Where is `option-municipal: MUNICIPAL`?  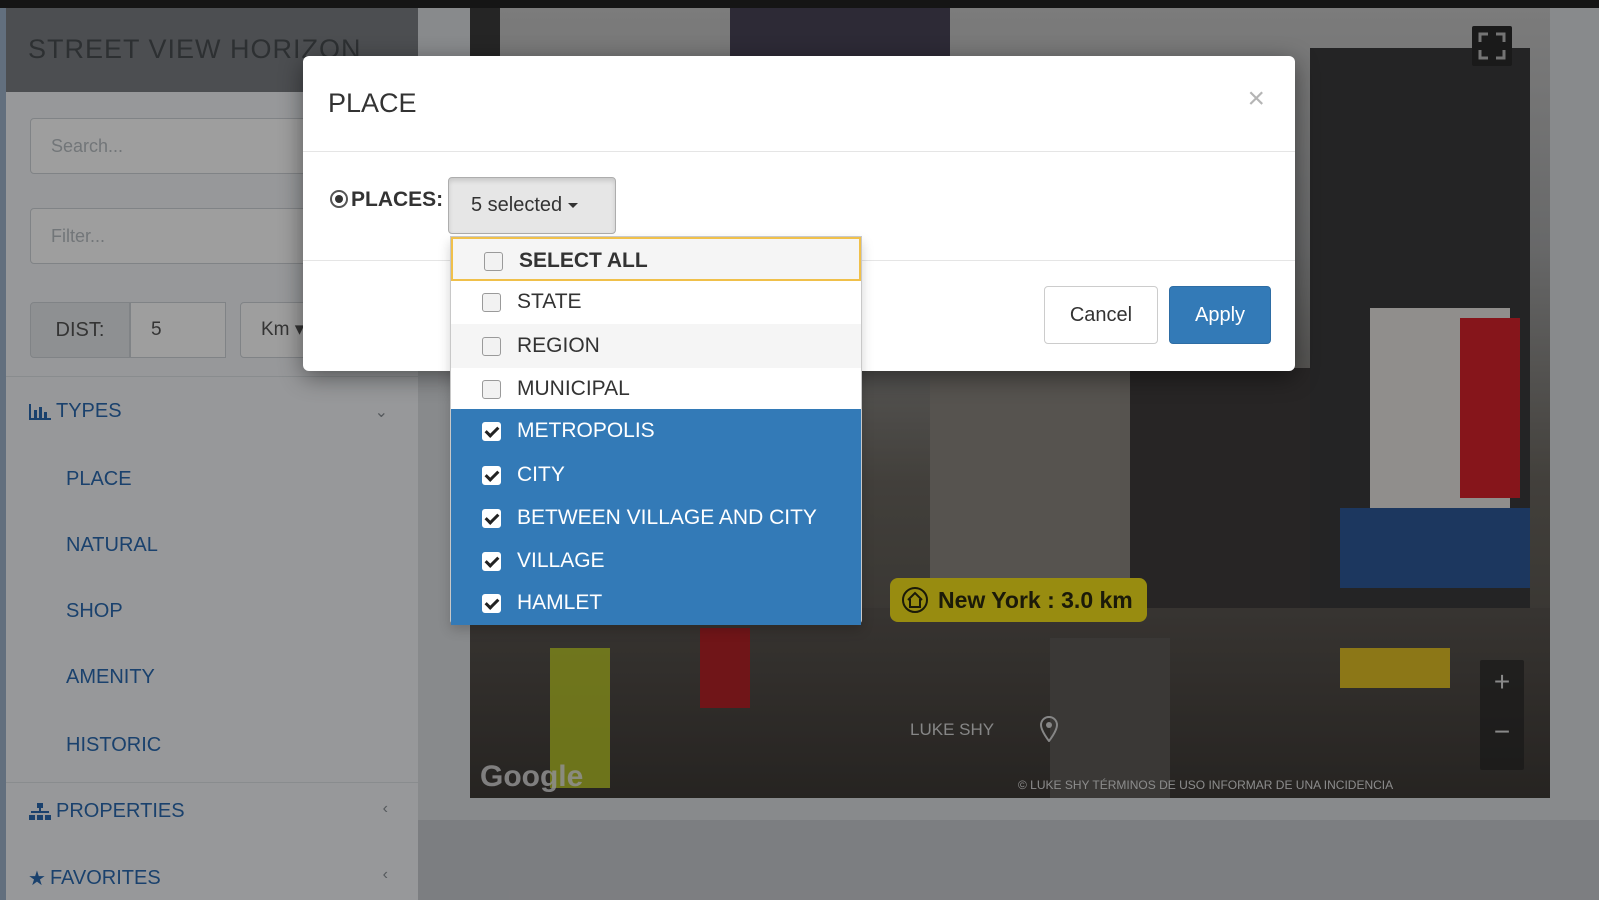
option-municipal: MUNICIPAL is located at coordinates (656, 389).